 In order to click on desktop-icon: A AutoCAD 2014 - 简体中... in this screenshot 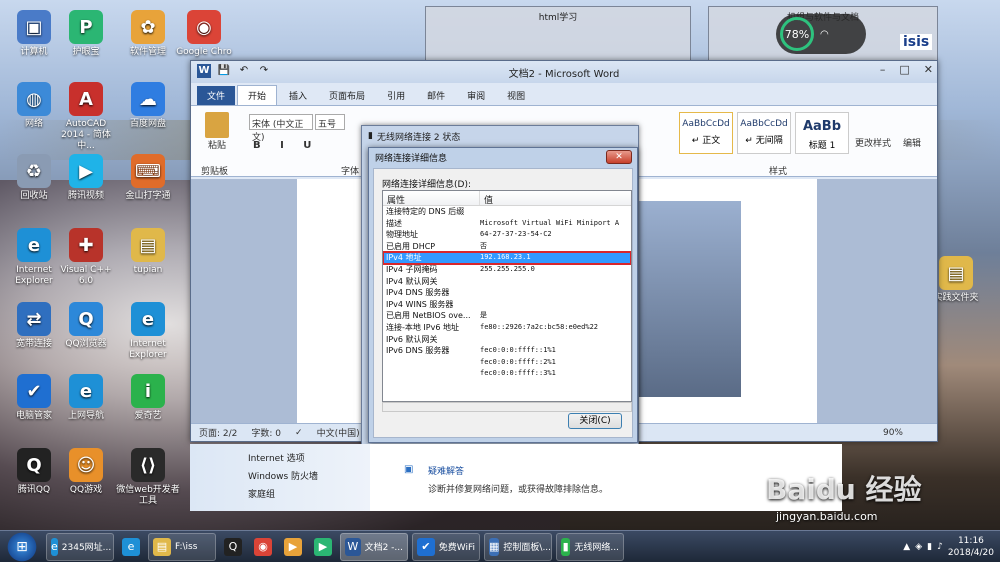, I will do `click(86, 117)`.